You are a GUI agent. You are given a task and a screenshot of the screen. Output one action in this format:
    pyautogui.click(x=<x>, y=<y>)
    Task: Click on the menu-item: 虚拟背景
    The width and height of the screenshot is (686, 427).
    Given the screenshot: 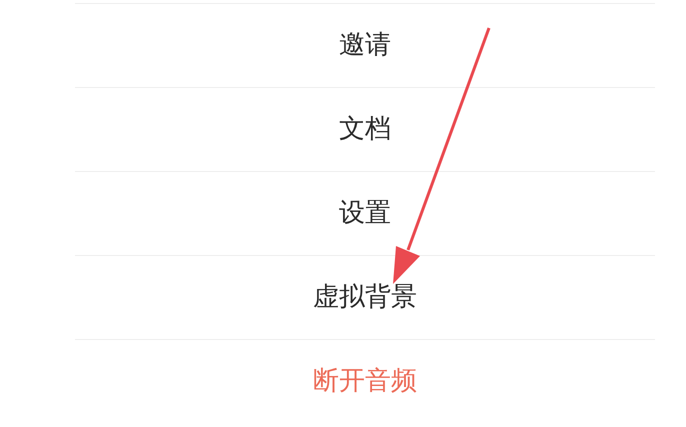 What is the action you would take?
    pyautogui.click(x=365, y=297)
    